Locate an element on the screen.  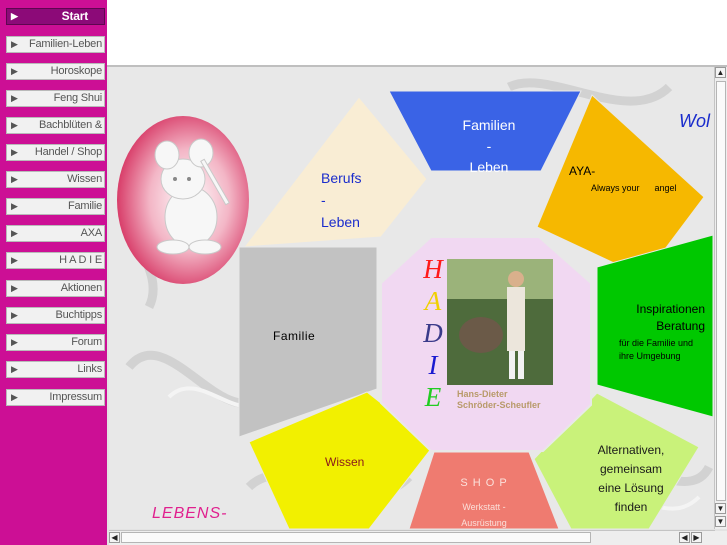
nav-item-impressum: ▶ Impressum is located at coordinates (55, 397).